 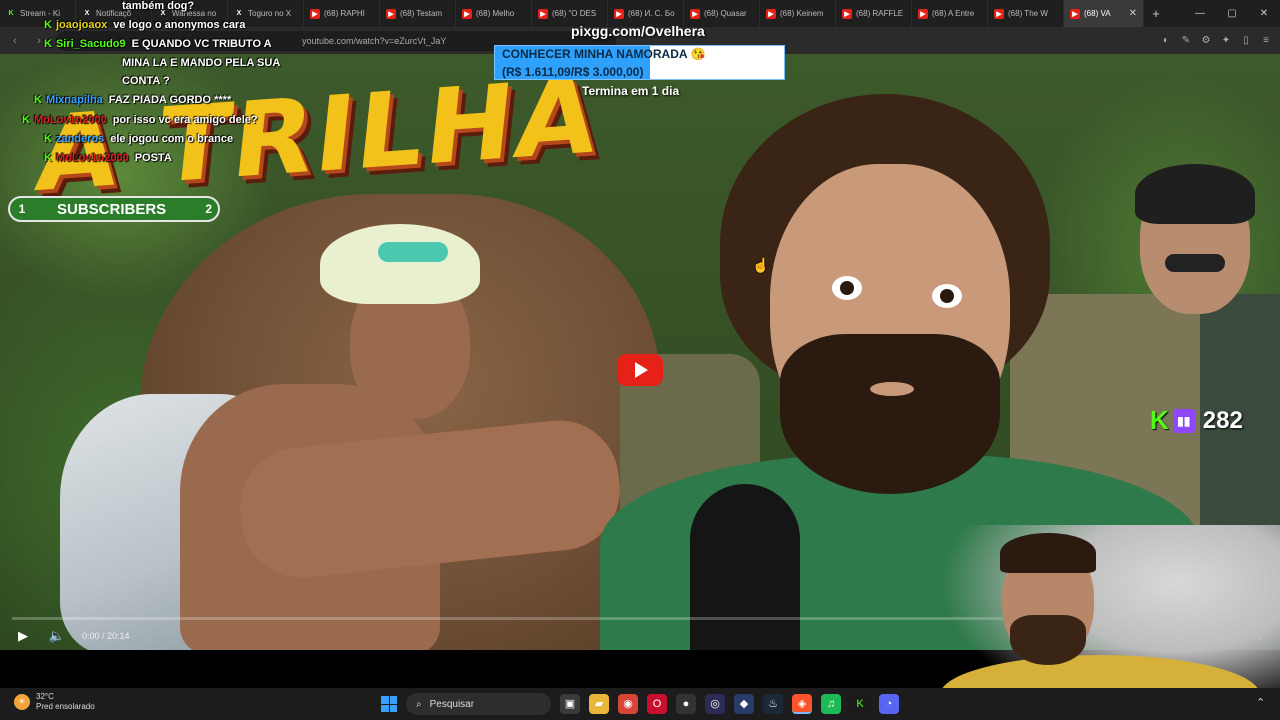 What do you see at coordinates (1264, 13) in the screenshot?
I see `close-window-icon: ✕` at bounding box center [1264, 13].